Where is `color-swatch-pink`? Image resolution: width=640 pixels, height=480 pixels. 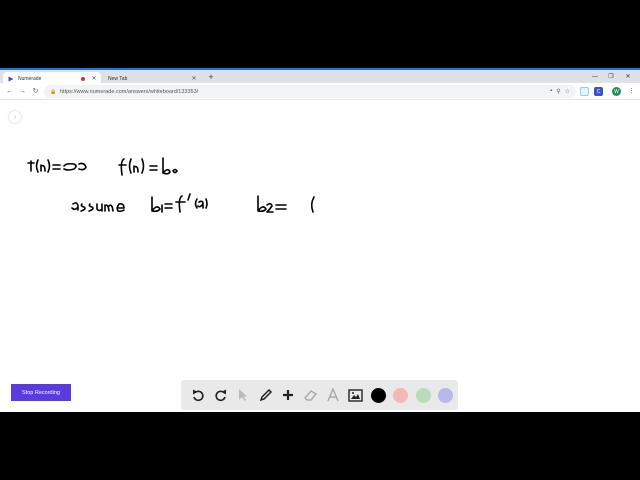 color-swatch-pink is located at coordinates (401, 395).